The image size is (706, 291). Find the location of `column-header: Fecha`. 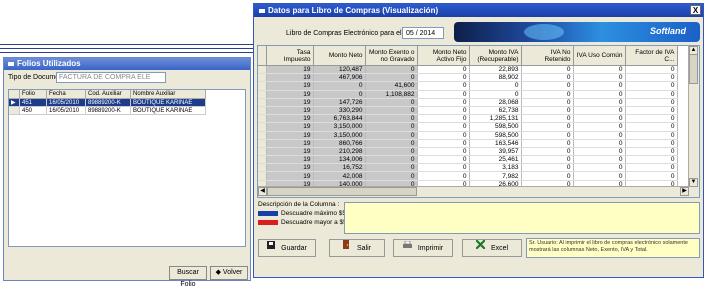

column-header: Fecha is located at coordinates (66, 94).